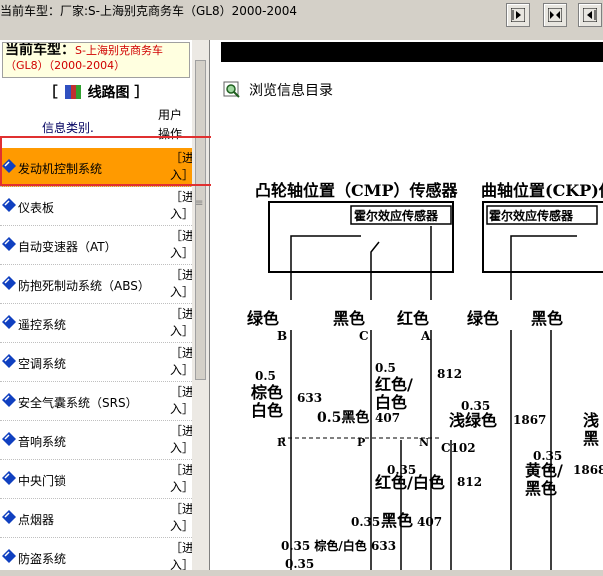 The image size is (603, 576). Describe the element at coordinates (282, 442) in the screenshot. I see `pin-label: R` at that location.